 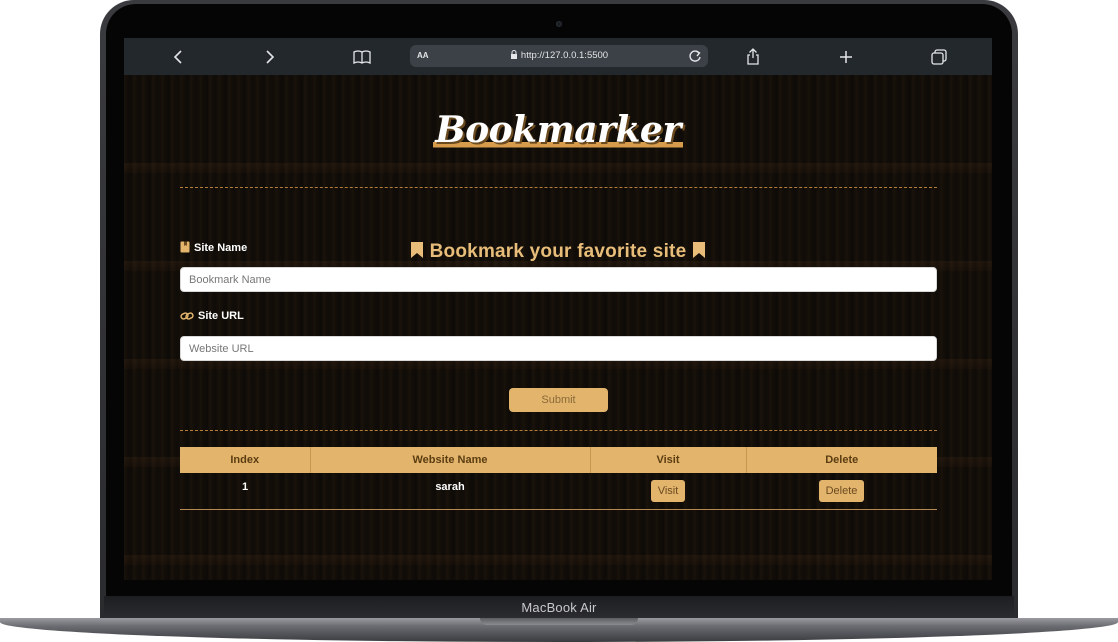 I want to click on page-subtitle: Bookmark your favorite site, so click(x=558, y=253).